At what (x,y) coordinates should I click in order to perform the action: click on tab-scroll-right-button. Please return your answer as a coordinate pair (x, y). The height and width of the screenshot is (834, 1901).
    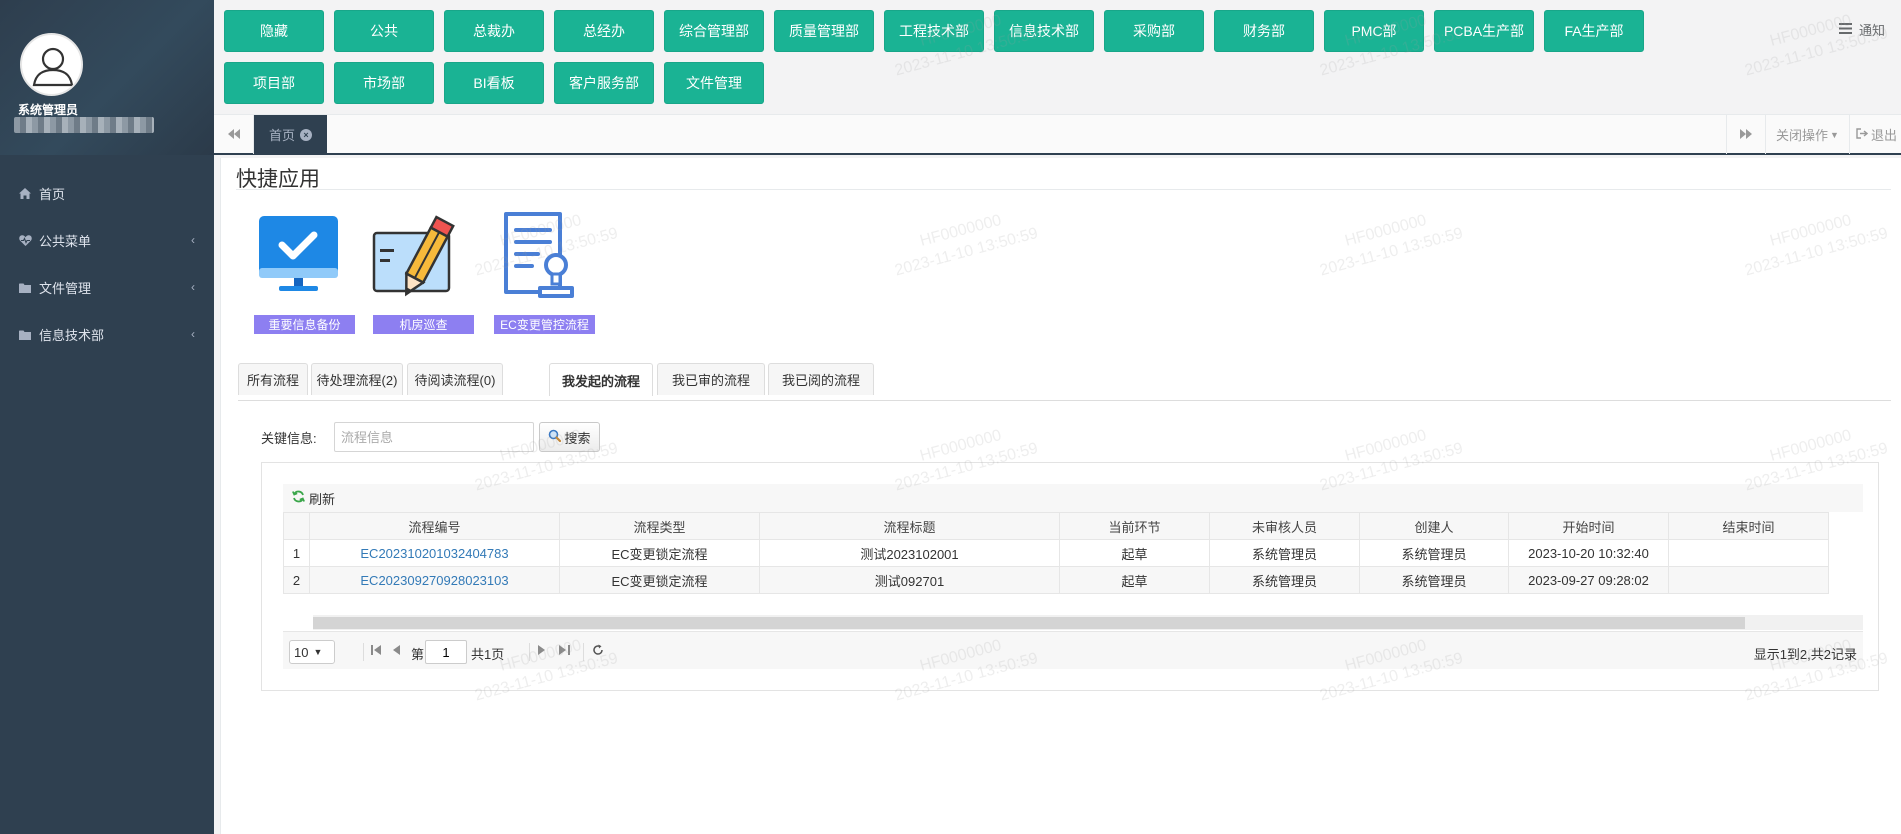
    Looking at the image, I should click on (1745, 134).